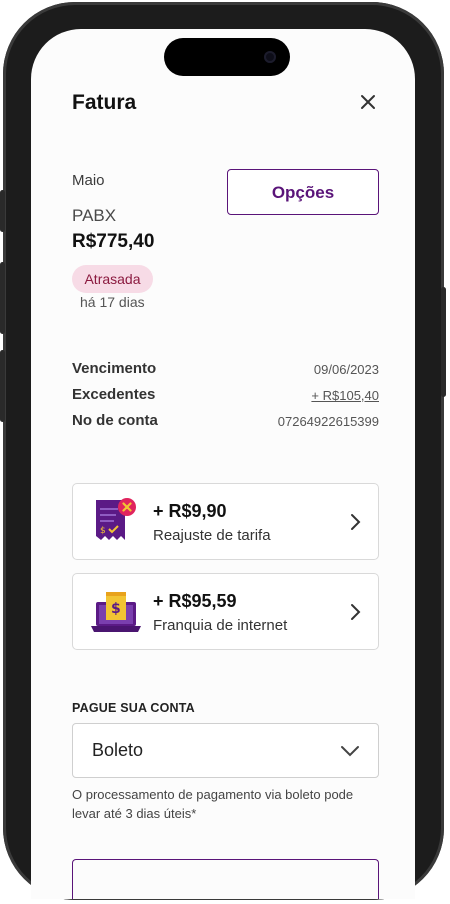 The image size is (450, 904). Describe the element at coordinates (303, 192) in the screenshot. I see `options-button: Opções` at that location.